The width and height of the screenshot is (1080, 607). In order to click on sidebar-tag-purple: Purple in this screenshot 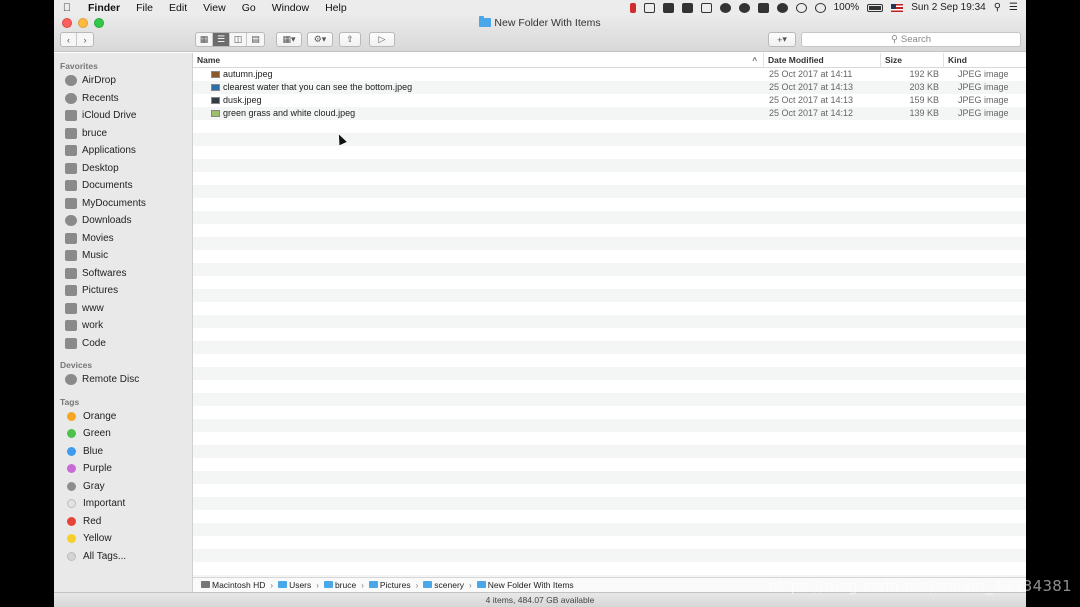, I will do `click(123, 469)`.